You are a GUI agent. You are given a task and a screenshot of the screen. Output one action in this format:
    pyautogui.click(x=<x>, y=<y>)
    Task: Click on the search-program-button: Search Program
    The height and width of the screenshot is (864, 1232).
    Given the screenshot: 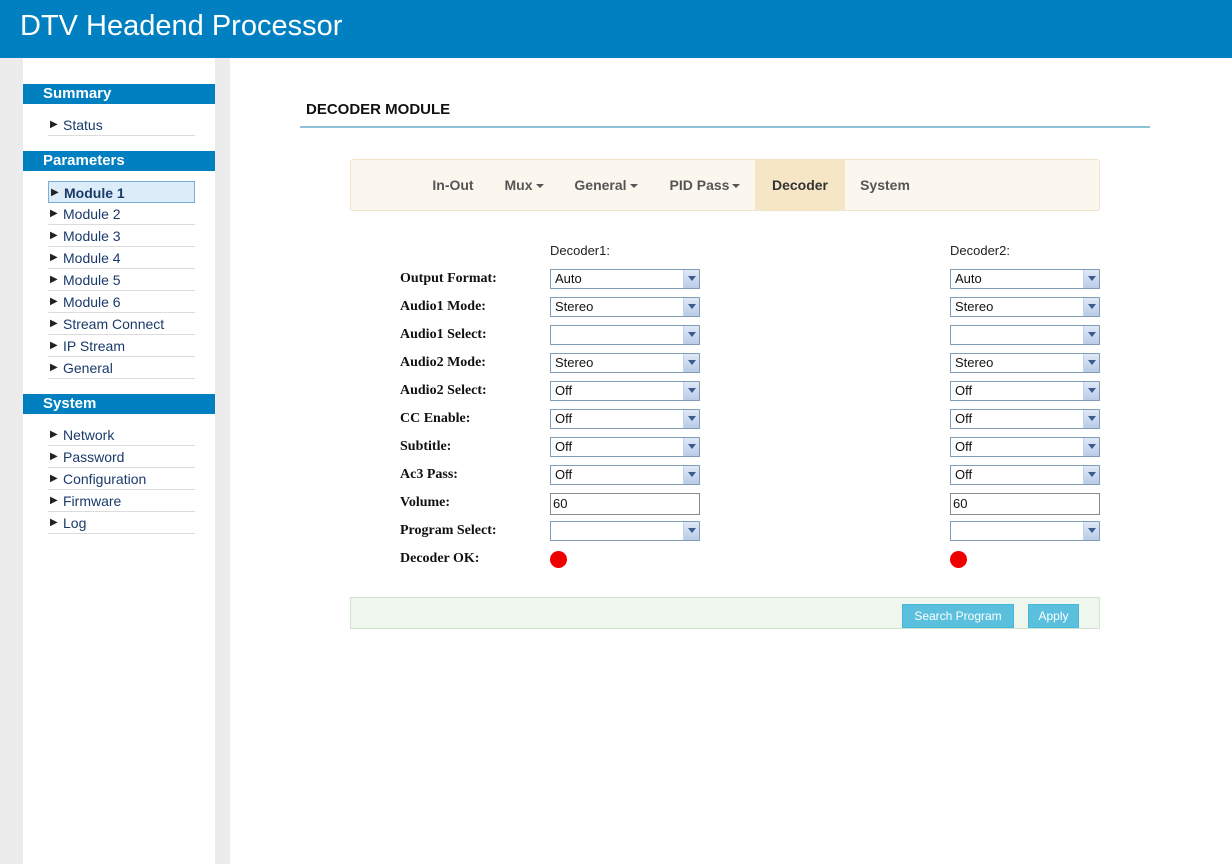 What is the action you would take?
    pyautogui.click(x=958, y=616)
    